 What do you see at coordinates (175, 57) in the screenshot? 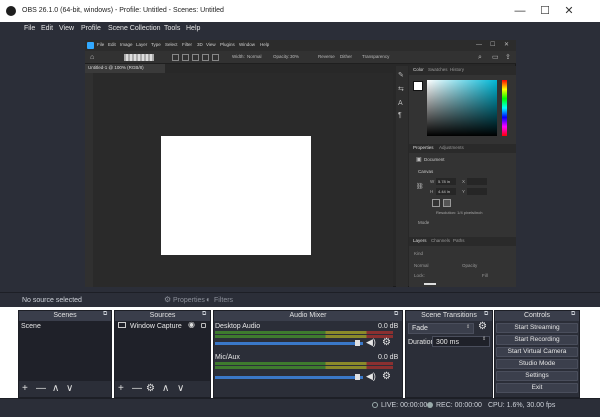
I see `ps-linear-gradient-icon` at bounding box center [175, 57].